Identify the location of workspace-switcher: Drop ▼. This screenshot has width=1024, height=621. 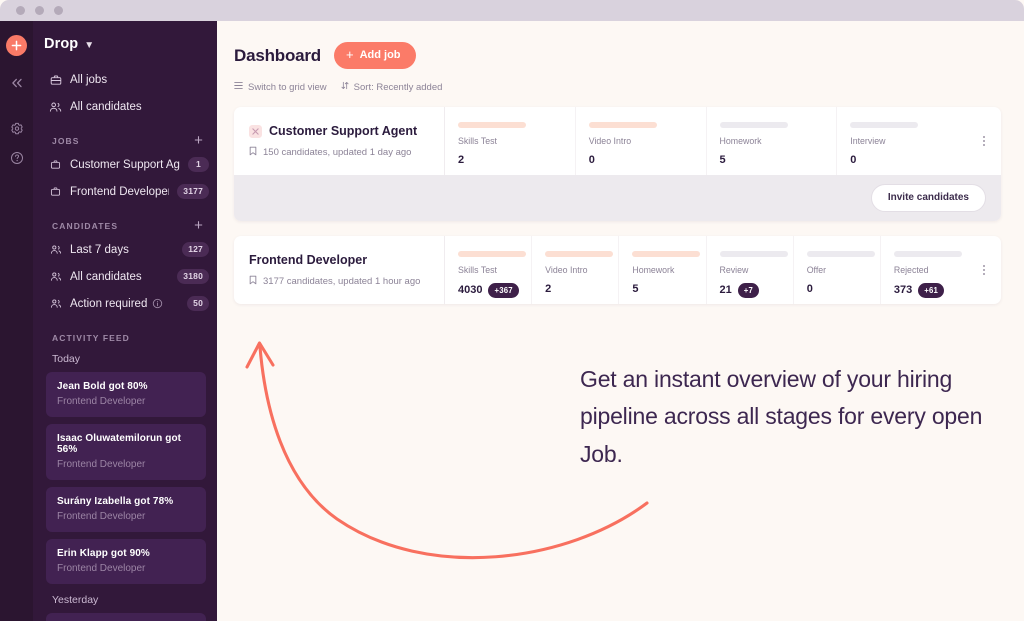
(125, 36).